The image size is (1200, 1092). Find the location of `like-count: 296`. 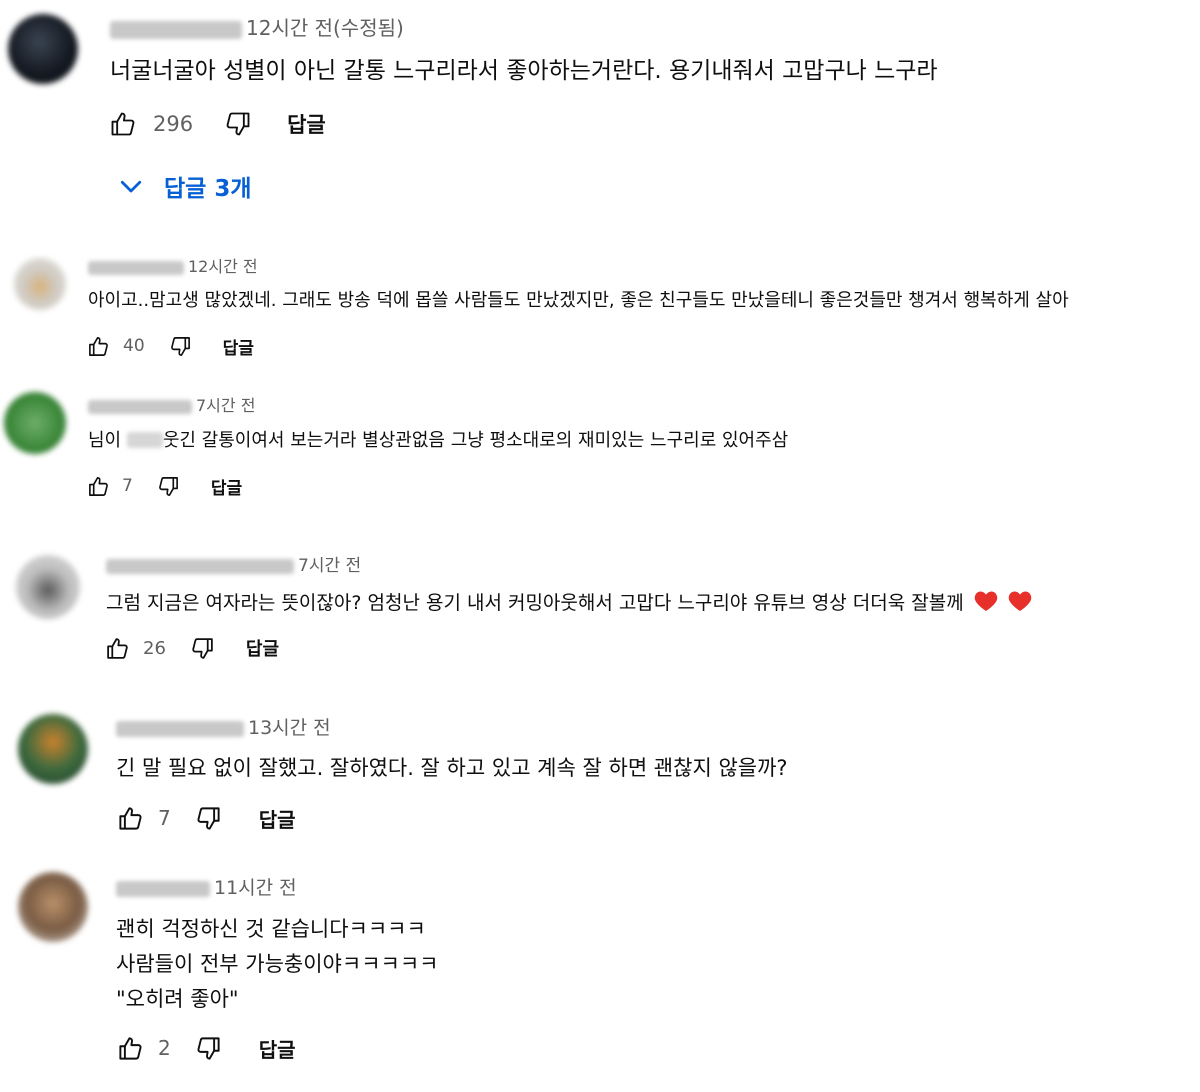

like-count: 296 is located at coordinates (173, 124).